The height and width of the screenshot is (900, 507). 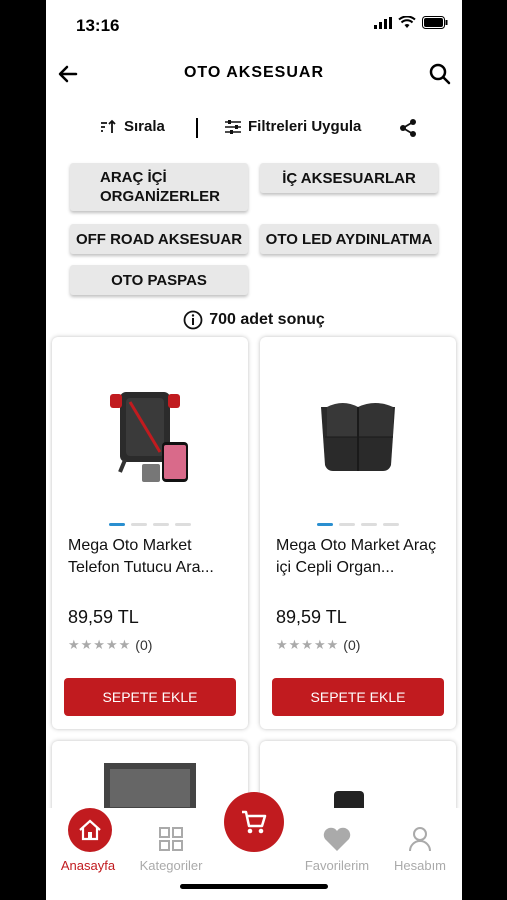 I want to click on share-icon, so click(x=408, y=128).